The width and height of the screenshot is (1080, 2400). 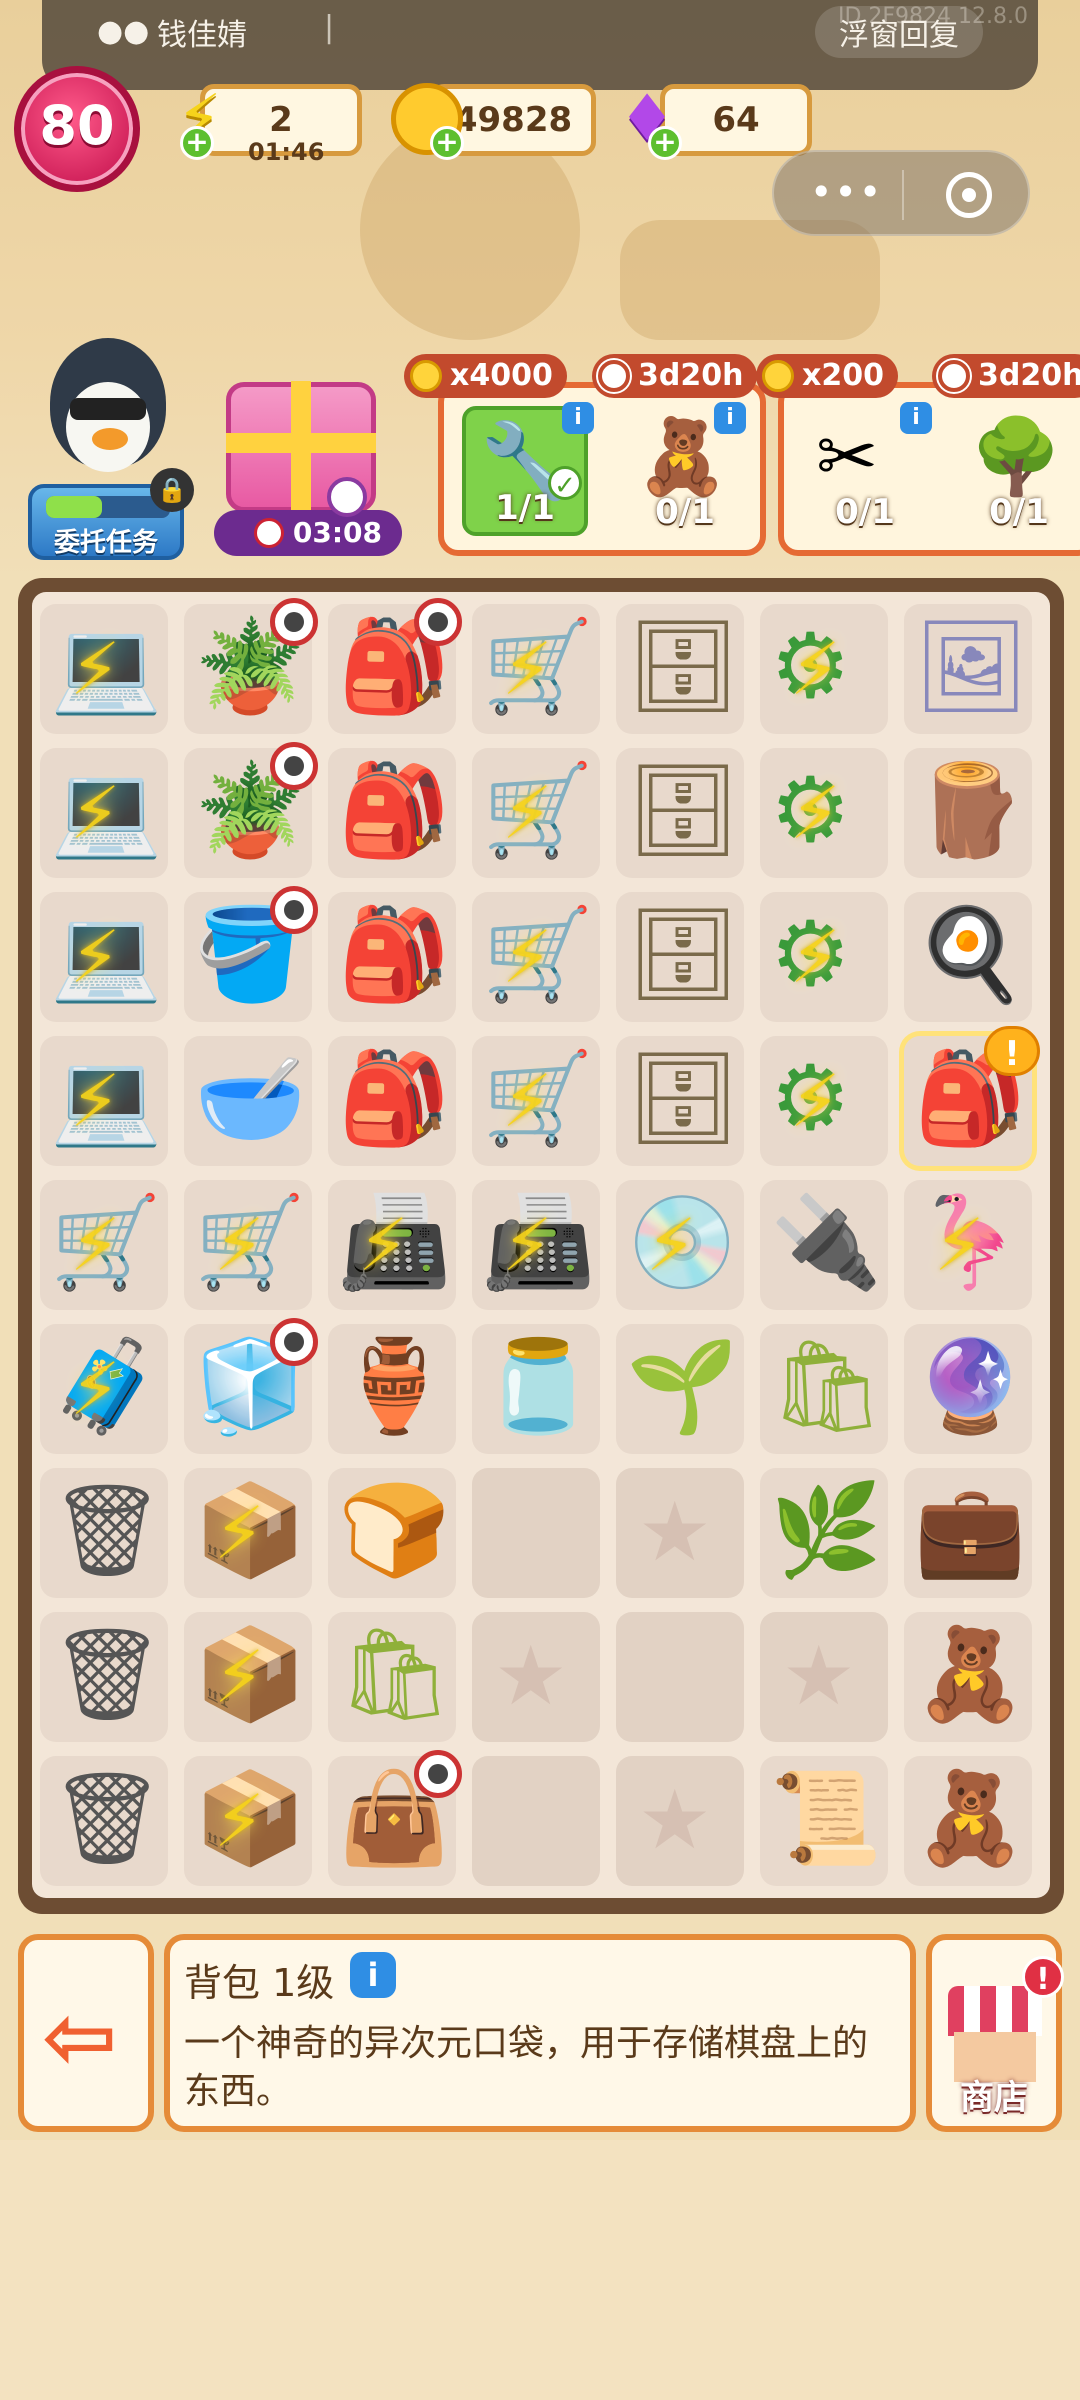 What do you see at coordinates (536, 1389) in the screenshot?
I see `board-cell: 🫙` at bounding box center [536, 1389].